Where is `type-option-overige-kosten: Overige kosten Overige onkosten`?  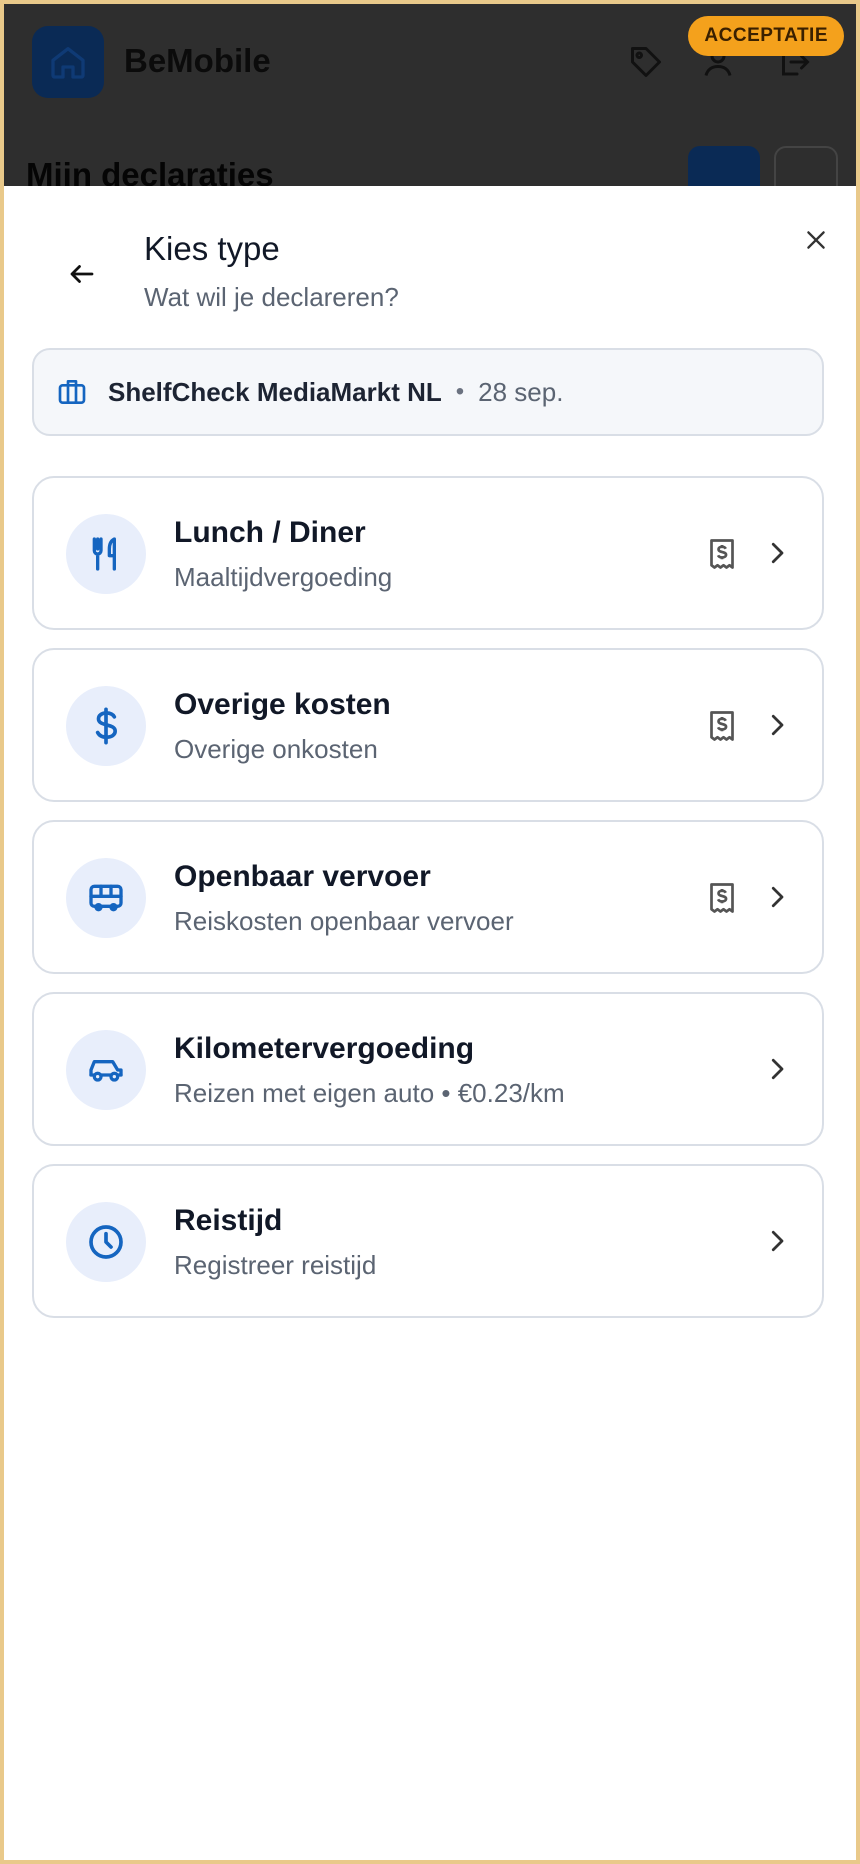 type-option-overige-kosten: Overige kosten Overige onkosten is located at coordinates (428, 725).